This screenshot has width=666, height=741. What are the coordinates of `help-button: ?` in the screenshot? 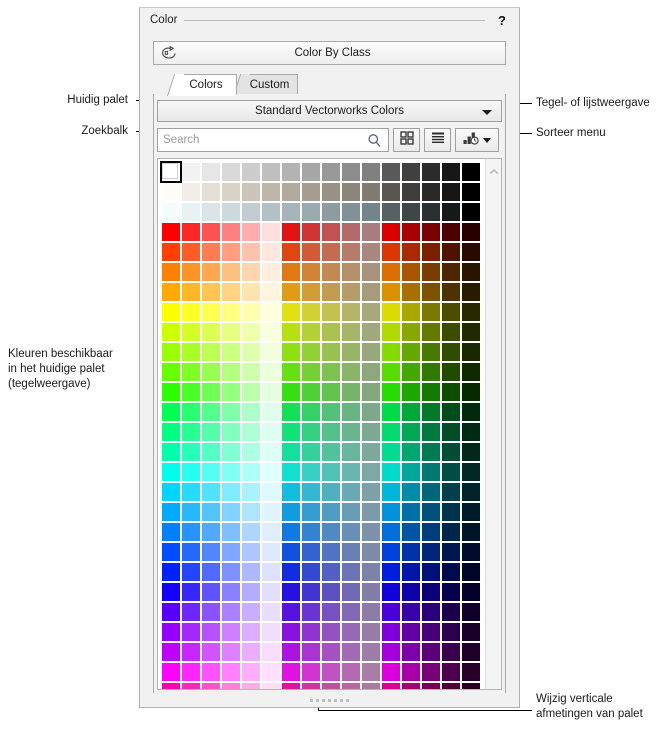 It's located at (502, 20).